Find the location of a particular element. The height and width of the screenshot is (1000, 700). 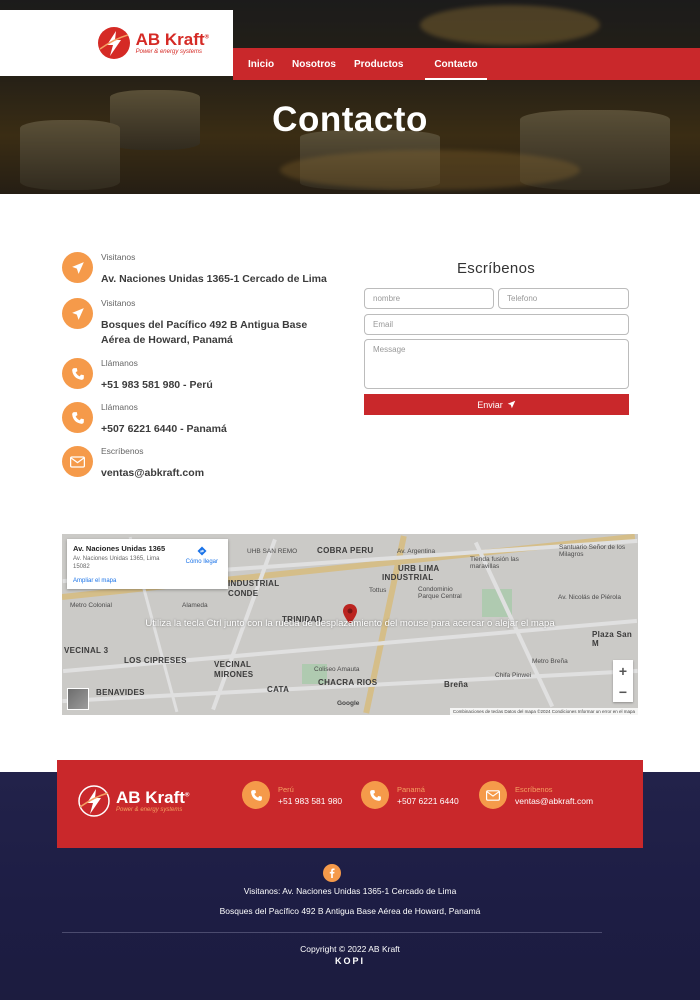

contact-value: +51 983 581 980 - Perú is located at coordinates (157, 385).